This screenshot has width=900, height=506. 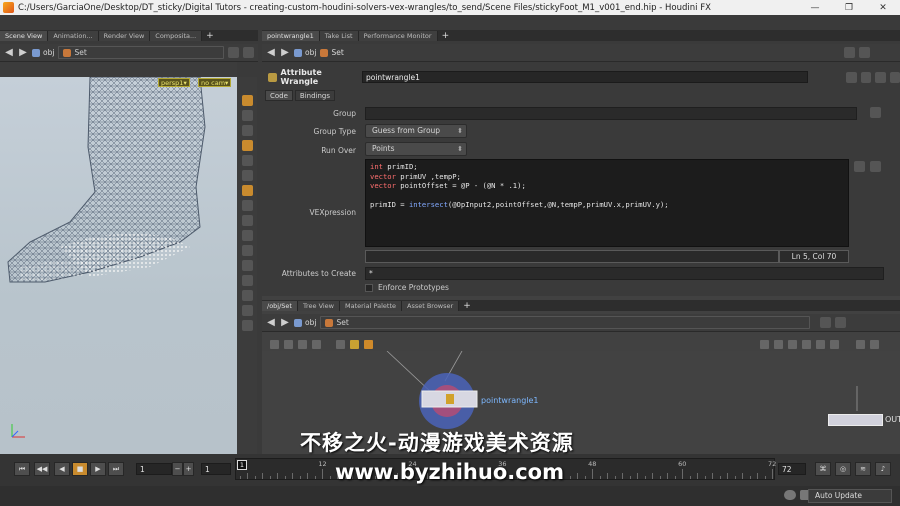 What do you see at coordinates (22, 469) in the screenshot?
I see `jump-start-button: ⏮` at bounding box center [22, 469].